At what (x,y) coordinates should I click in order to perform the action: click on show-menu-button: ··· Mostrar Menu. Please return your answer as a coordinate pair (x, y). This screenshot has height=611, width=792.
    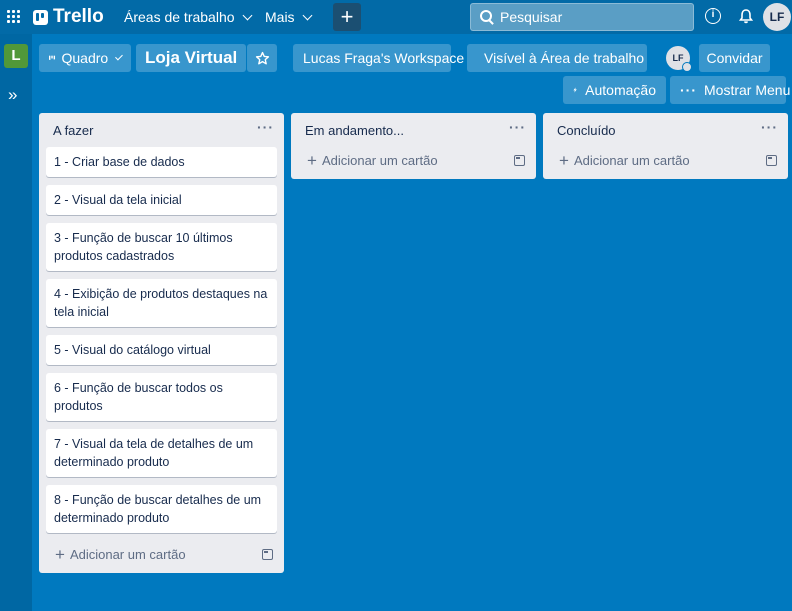
    Looking at the image, I should click on (730, 90).